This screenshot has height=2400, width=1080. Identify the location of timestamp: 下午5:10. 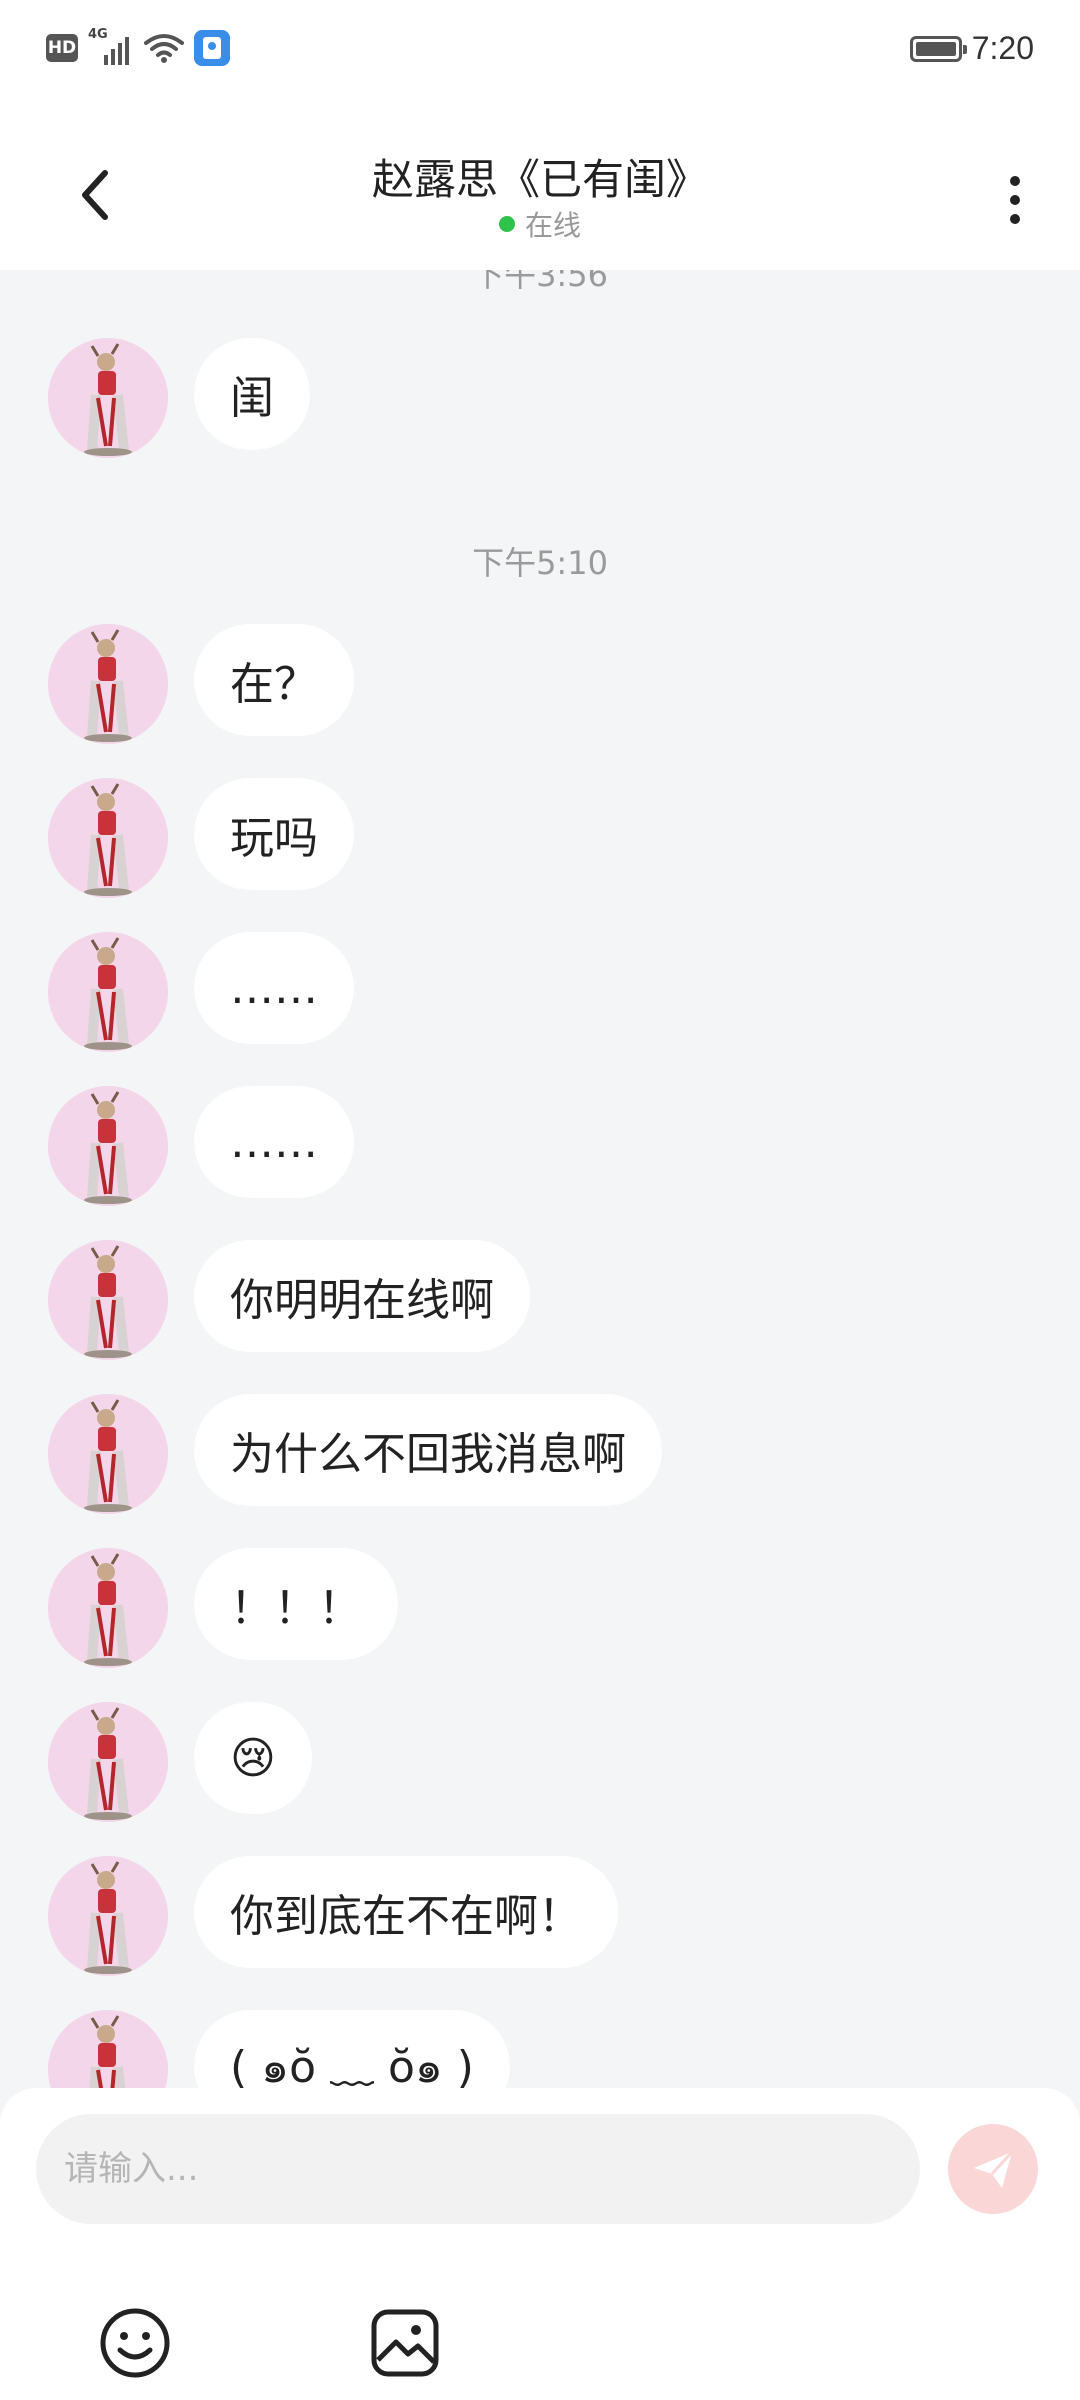
(540, 563).